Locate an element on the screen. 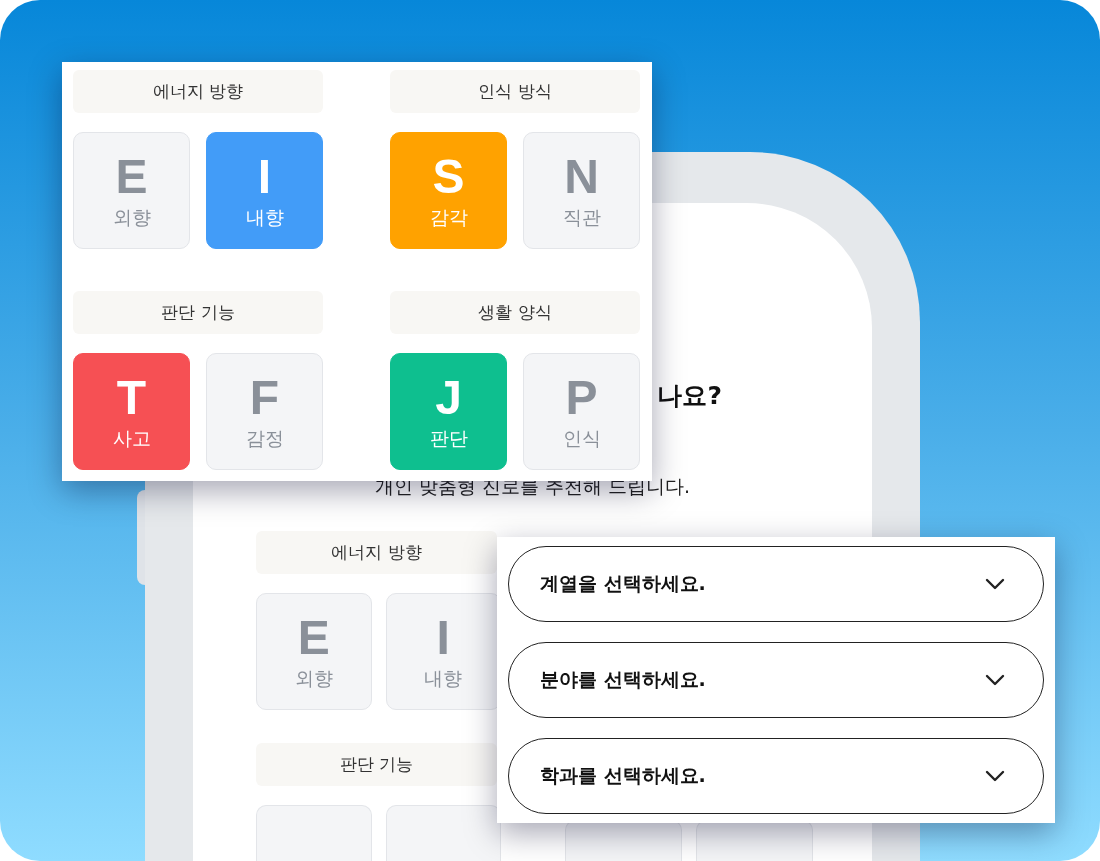  group-title: 에너지 방향 is located at coordinates (198, 91).